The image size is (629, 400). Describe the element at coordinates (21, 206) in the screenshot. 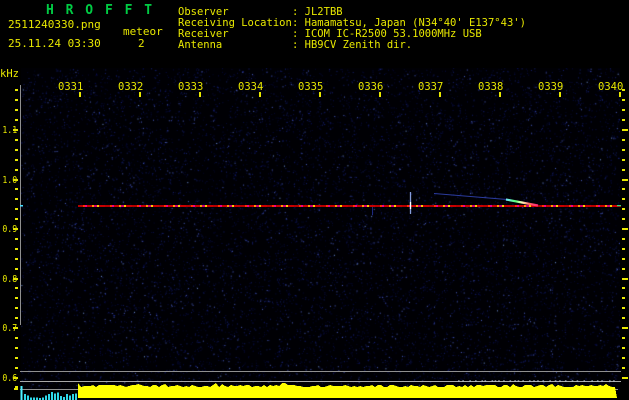

I see `carrier-axis-marker` at that location.